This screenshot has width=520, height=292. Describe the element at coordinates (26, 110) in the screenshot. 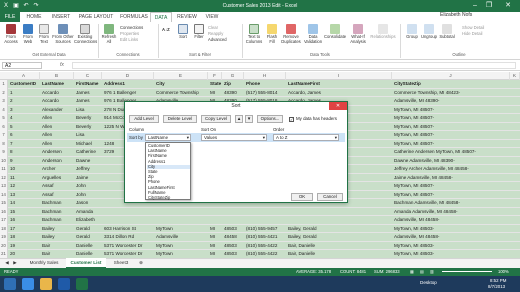

I see `cell: 3` at that location.